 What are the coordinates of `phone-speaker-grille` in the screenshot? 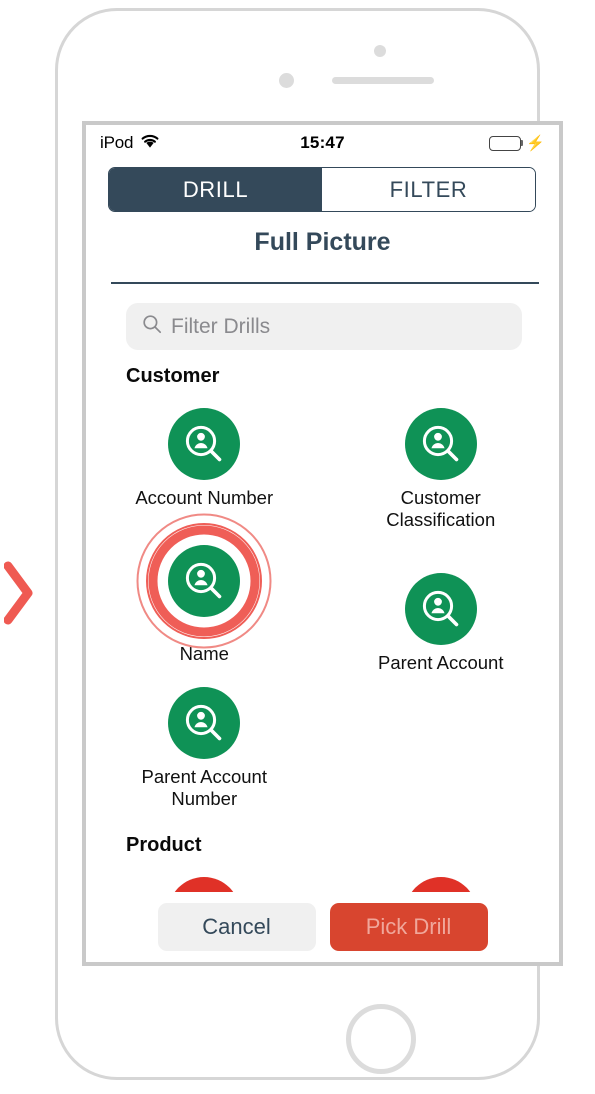 It's located at (383, 80).